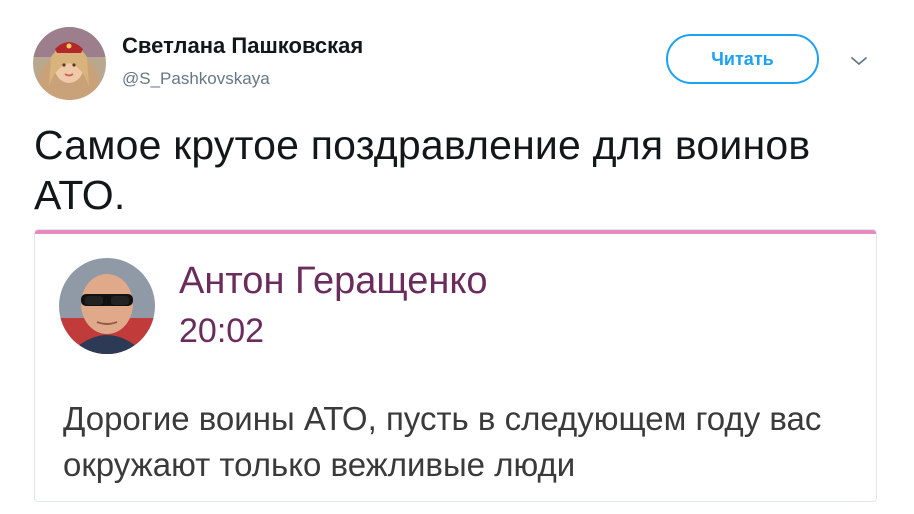 The height and width of the screenshot is (514, 914). Describe the element at coordinates (333, 281) in the screenshot. I see `post-author-name: Антон Геращенко` at that location.